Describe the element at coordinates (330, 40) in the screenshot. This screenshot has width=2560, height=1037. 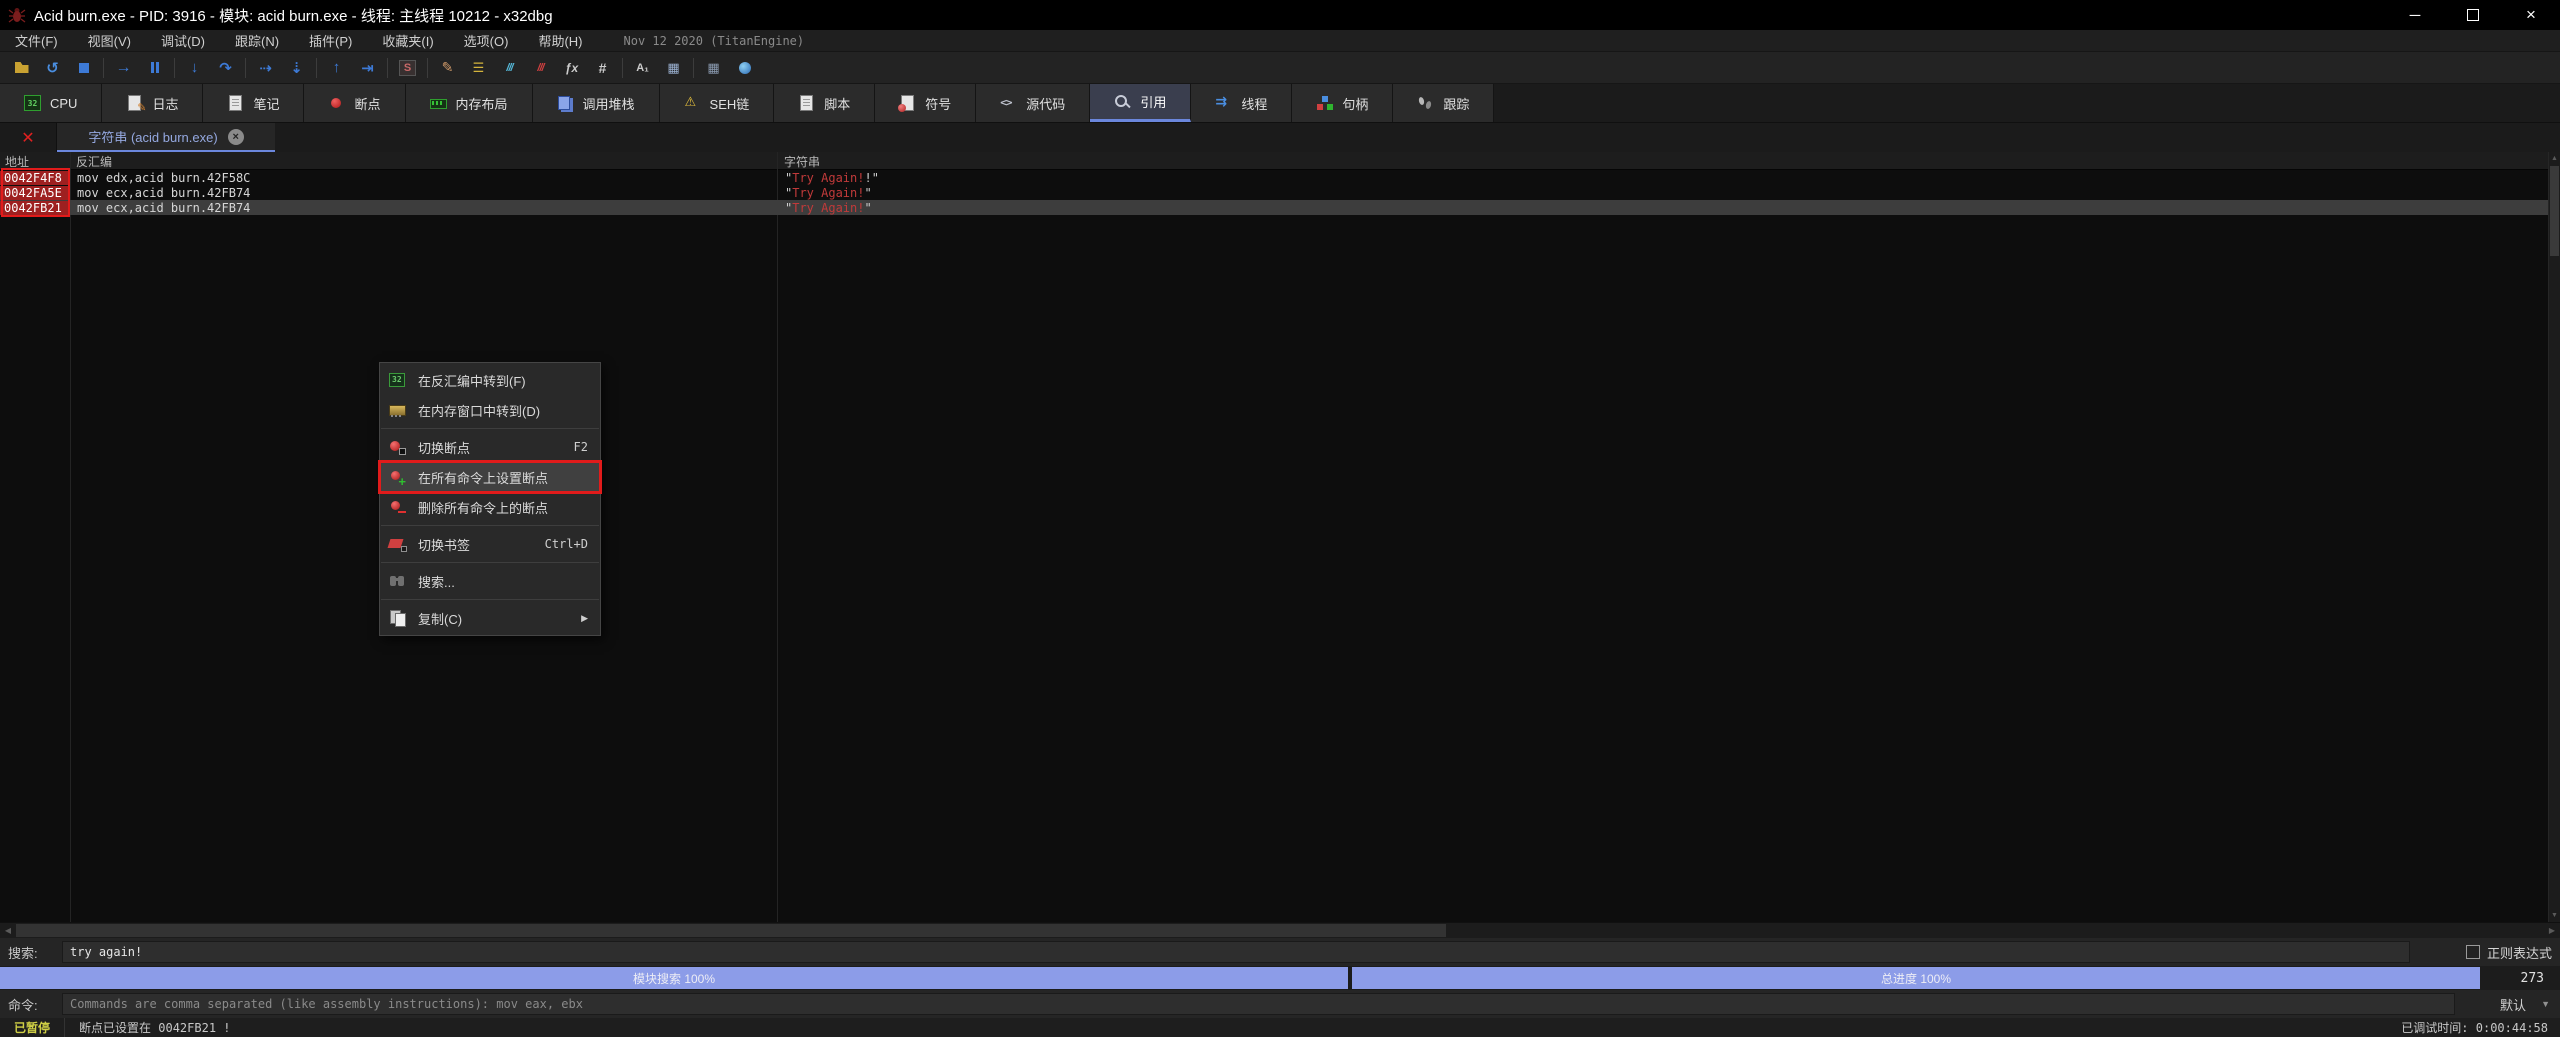
I see `menubar-item: 插件(P)` at that location.